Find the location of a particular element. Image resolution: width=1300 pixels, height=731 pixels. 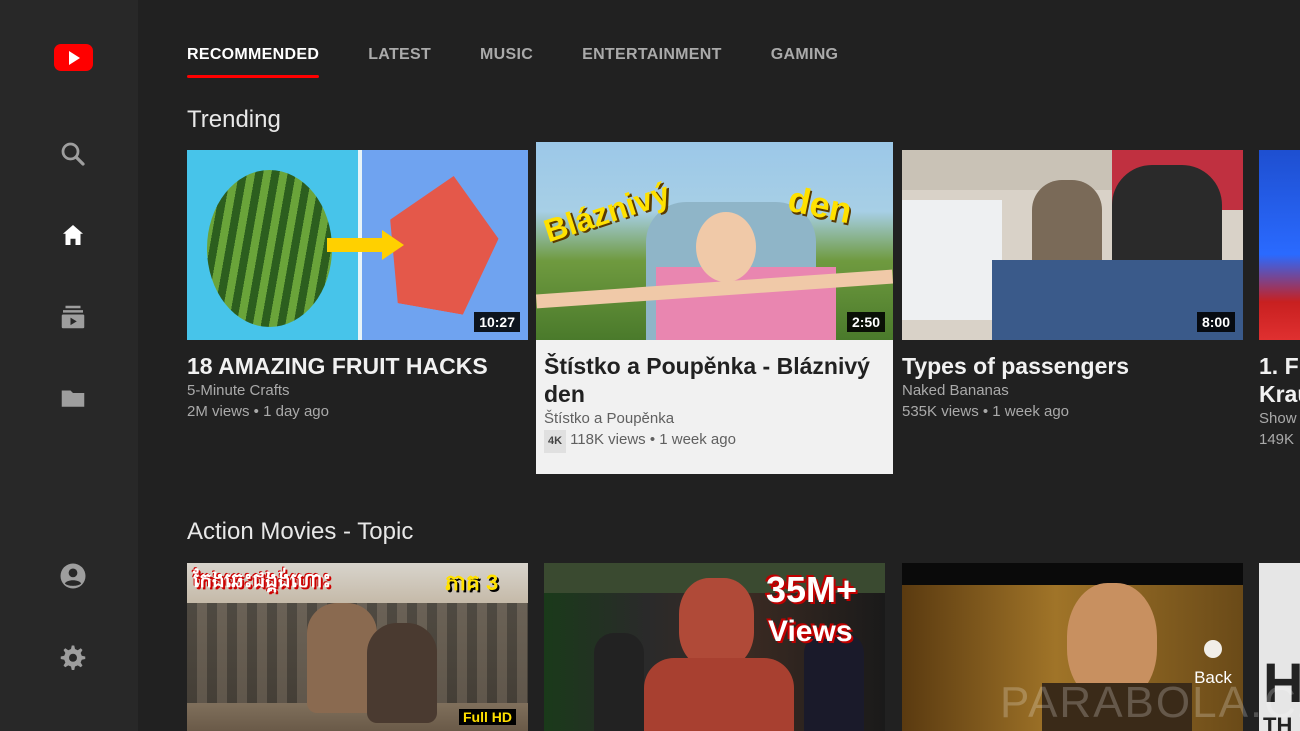

shelf-title-trending: Trending is located at coordinates (234, 119).